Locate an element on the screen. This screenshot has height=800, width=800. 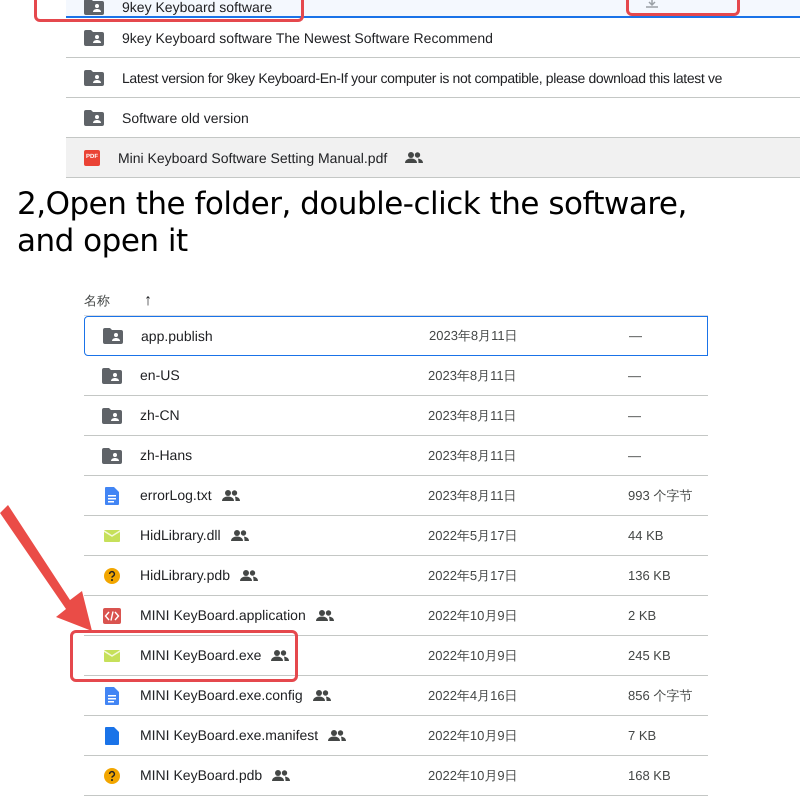
file-table-row: en-US 2023年8月11日 — is located at coordinates (396, 376).